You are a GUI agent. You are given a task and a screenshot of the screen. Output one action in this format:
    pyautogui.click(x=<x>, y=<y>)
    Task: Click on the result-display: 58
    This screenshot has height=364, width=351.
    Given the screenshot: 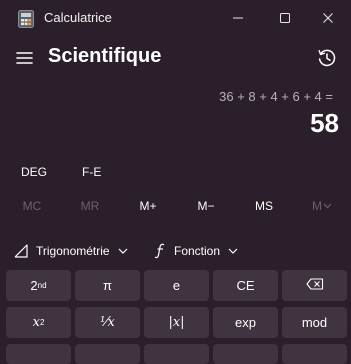 What is the action you would take?
    pyautogui.click(x=324, y=123)
    